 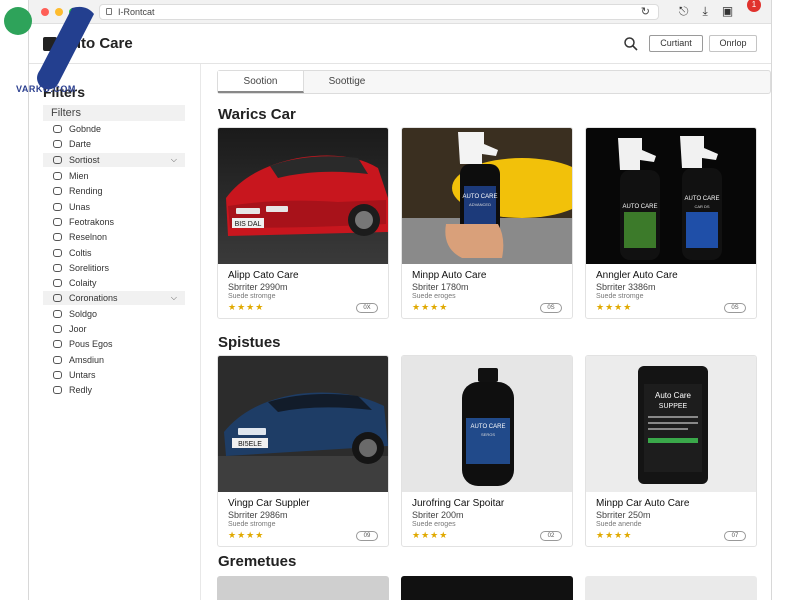 What do you see at coordinates (114, 191) in the screenshot?
I see `sidebar-item: Rending` at bounding box center [114, 191].